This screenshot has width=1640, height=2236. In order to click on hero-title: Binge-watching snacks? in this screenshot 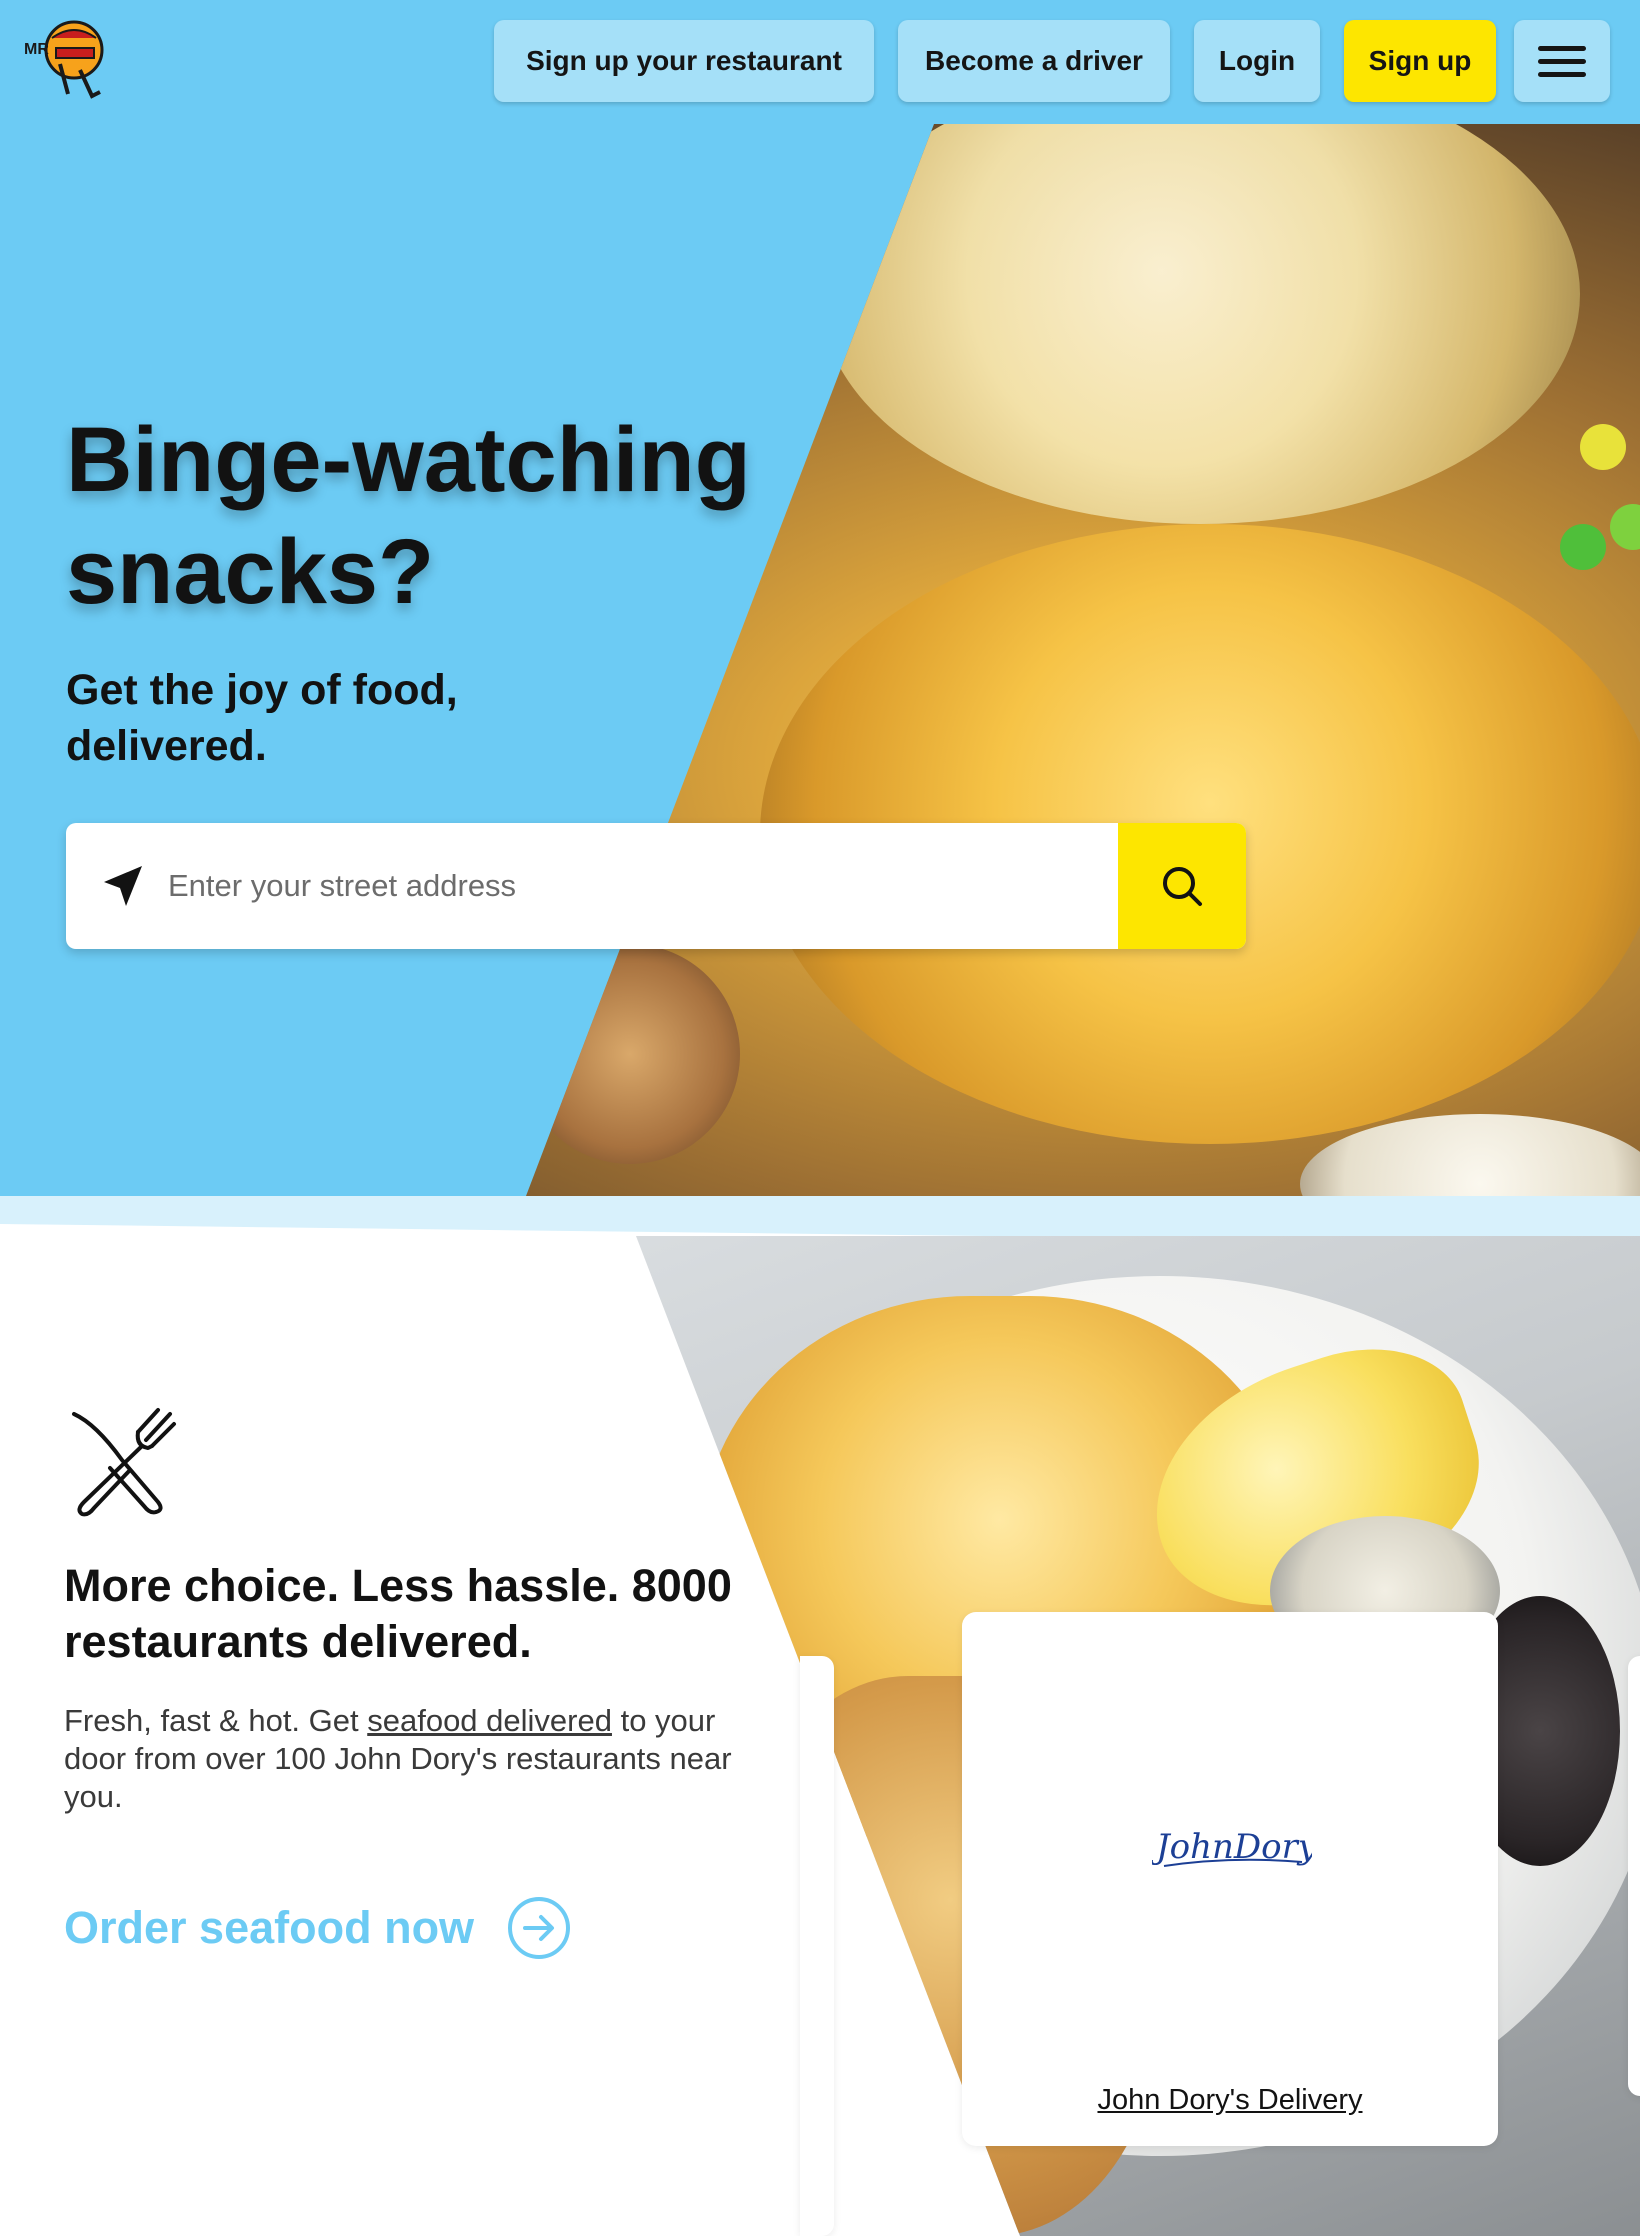, I will do `click(408, 516)`.